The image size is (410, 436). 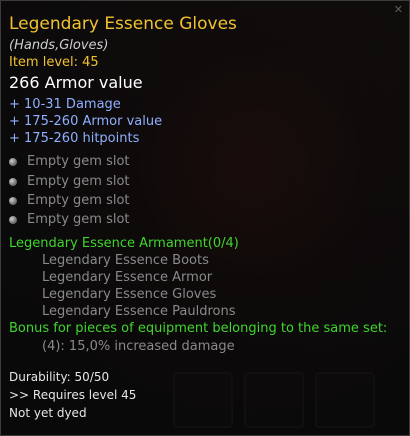 What do you see at coordinates (59, 377) in the screenshot?
I see `durability: Durability: 50/50` at bounding box center [59, 377].